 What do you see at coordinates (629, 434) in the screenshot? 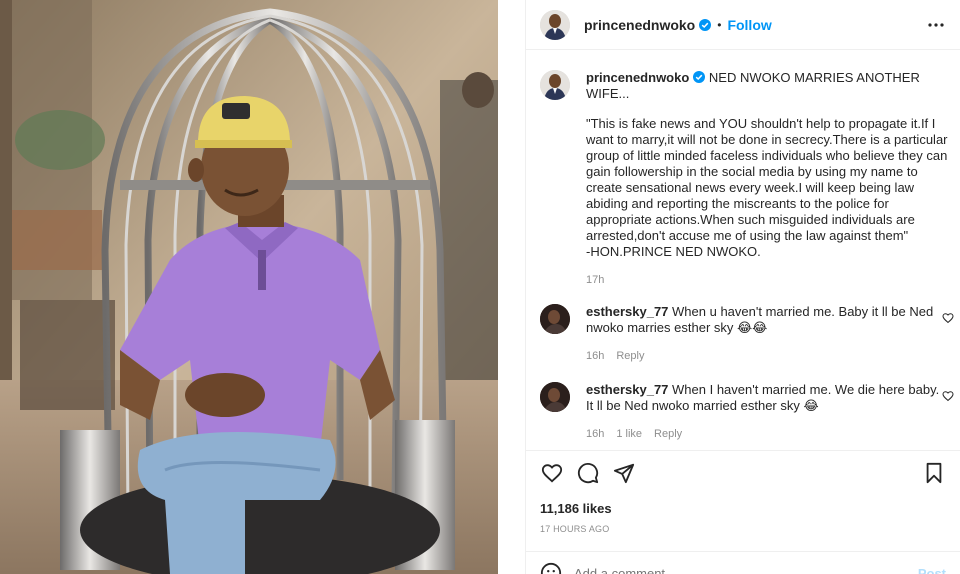
I see `comment-like-count: 1 like` at bounding box center [629, 434].